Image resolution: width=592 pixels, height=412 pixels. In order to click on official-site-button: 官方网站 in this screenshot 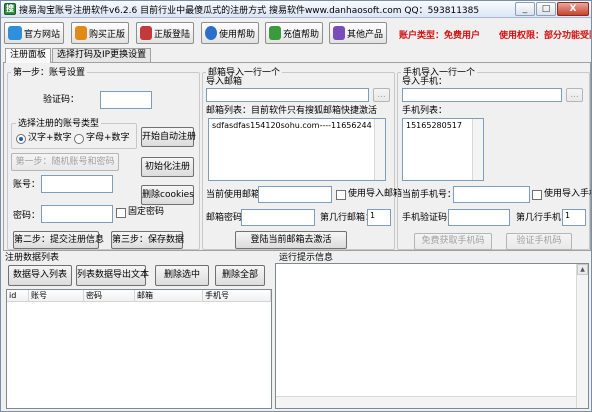, I will do `click(34, 33)`.